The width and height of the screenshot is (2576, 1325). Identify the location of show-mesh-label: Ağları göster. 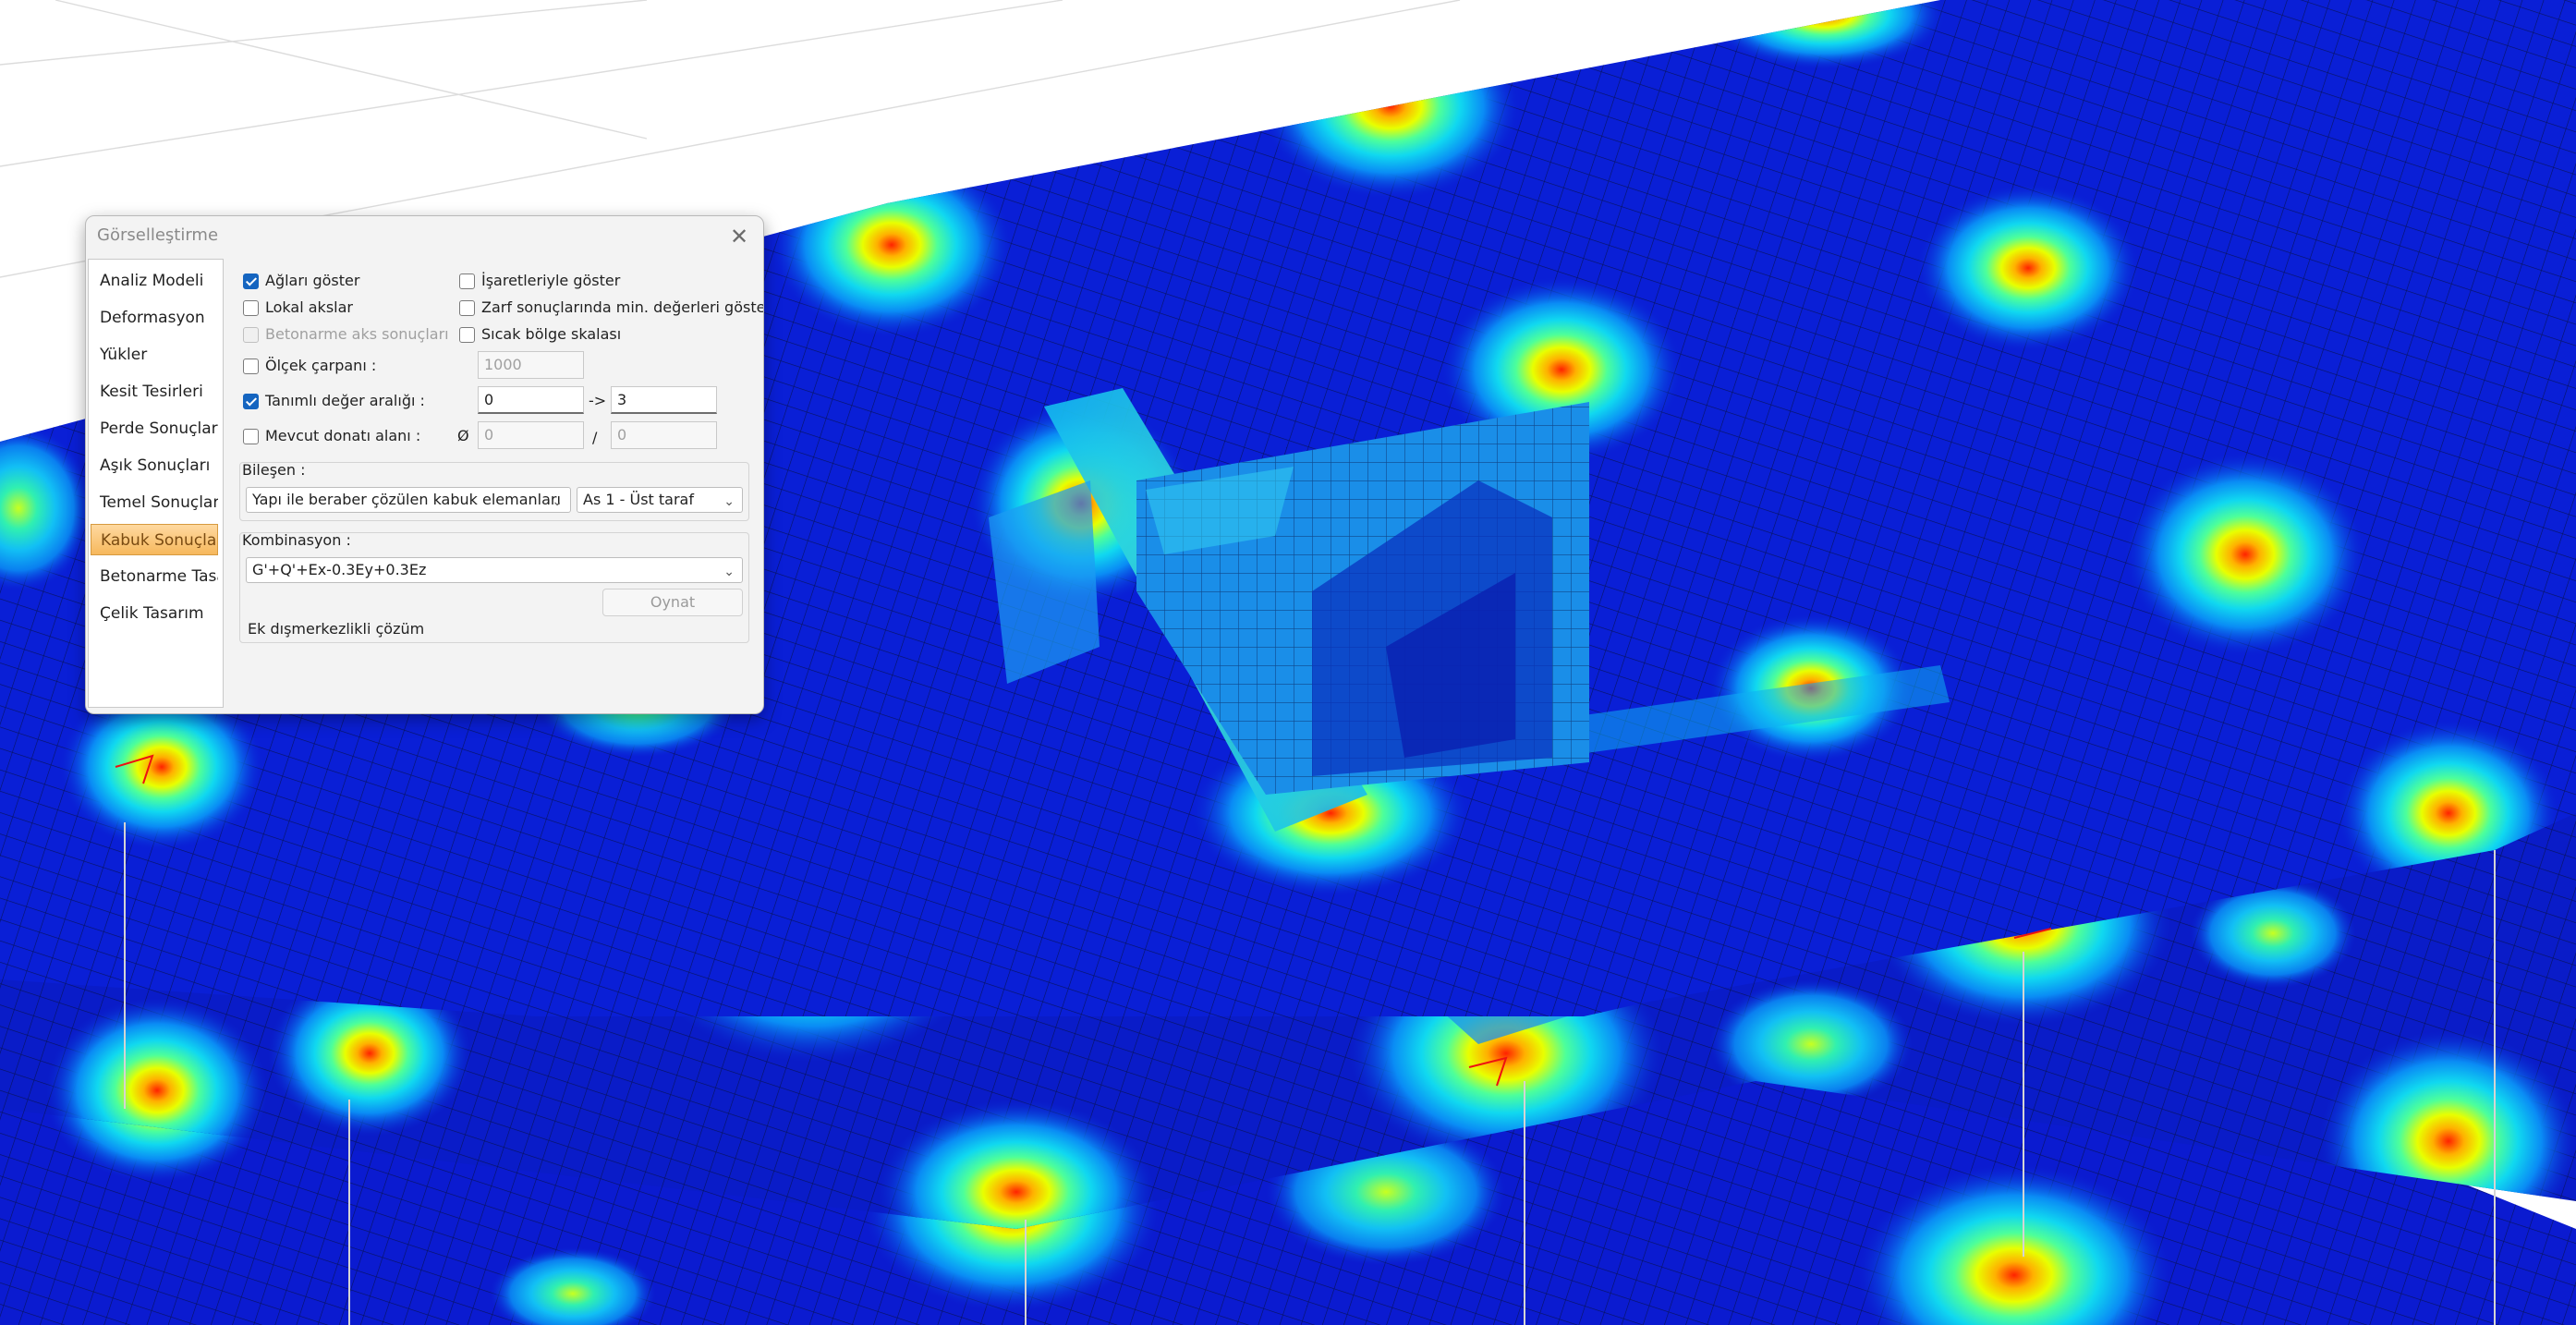
(312, 280).